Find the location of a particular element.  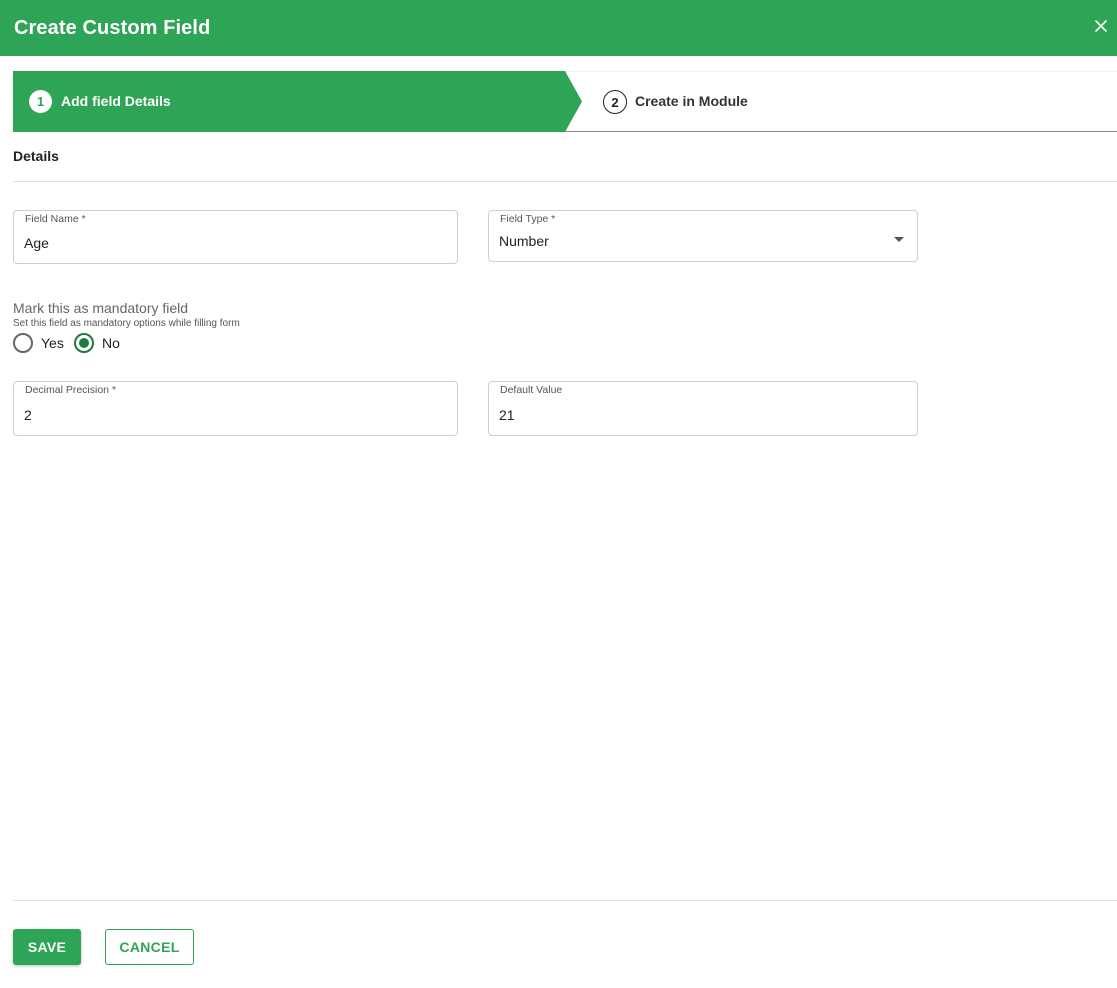

default-value-value: 21 is located at coordinates (507, 415).